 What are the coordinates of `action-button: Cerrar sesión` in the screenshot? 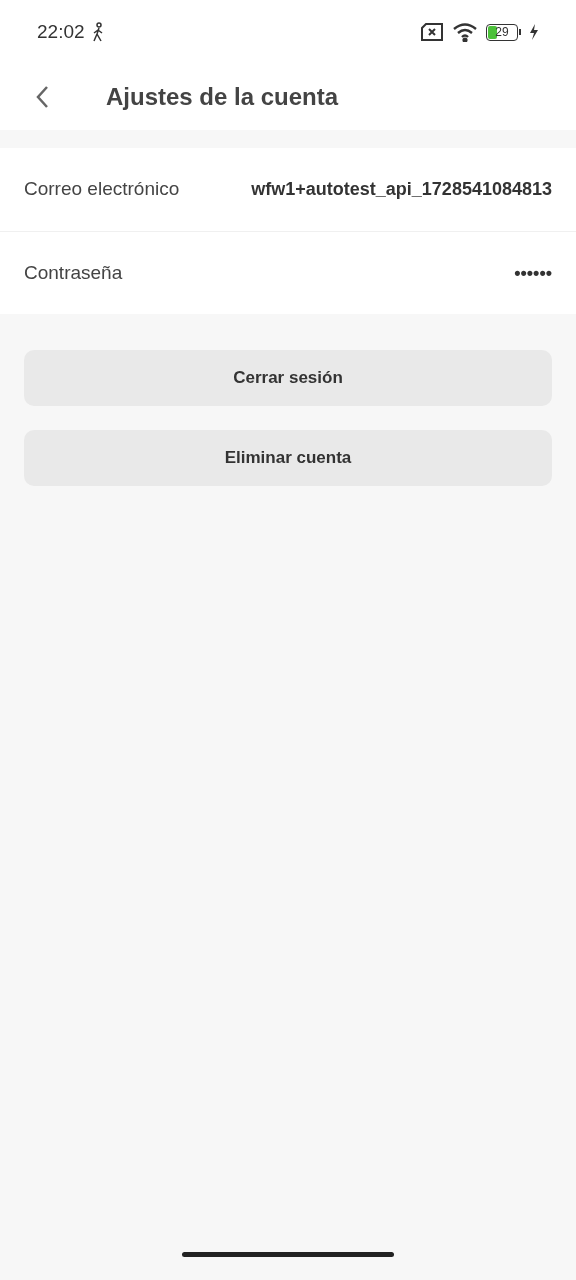 It's located at (288, 378).